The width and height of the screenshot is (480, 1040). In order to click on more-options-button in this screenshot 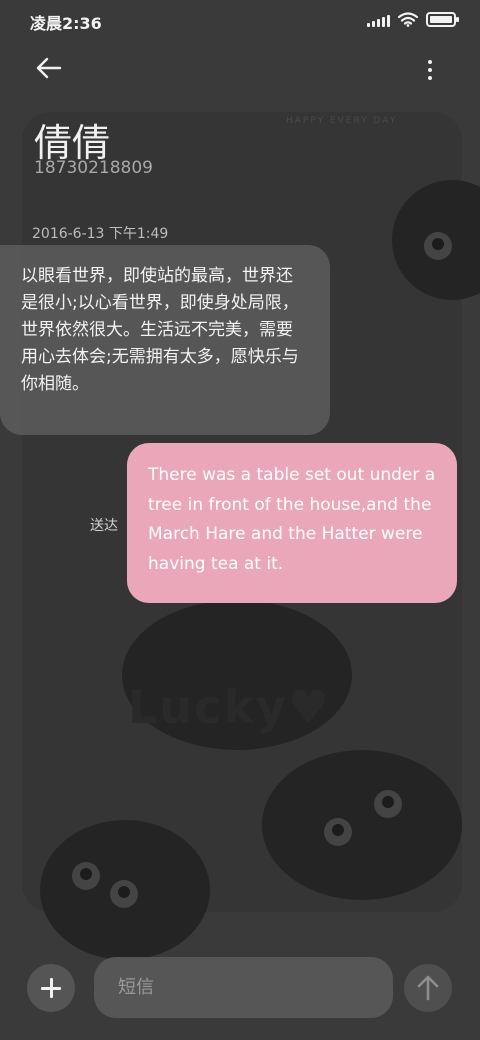, I will do `click(430, 70)`.